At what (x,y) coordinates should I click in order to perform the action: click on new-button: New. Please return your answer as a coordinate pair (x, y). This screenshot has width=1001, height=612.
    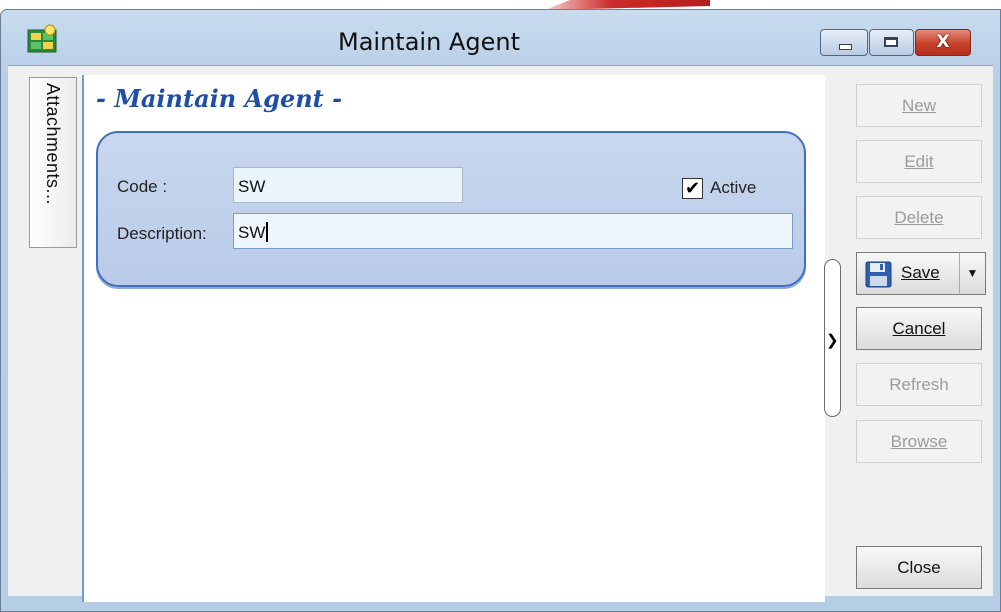
    Looking at the image, I should click on (919, 105).